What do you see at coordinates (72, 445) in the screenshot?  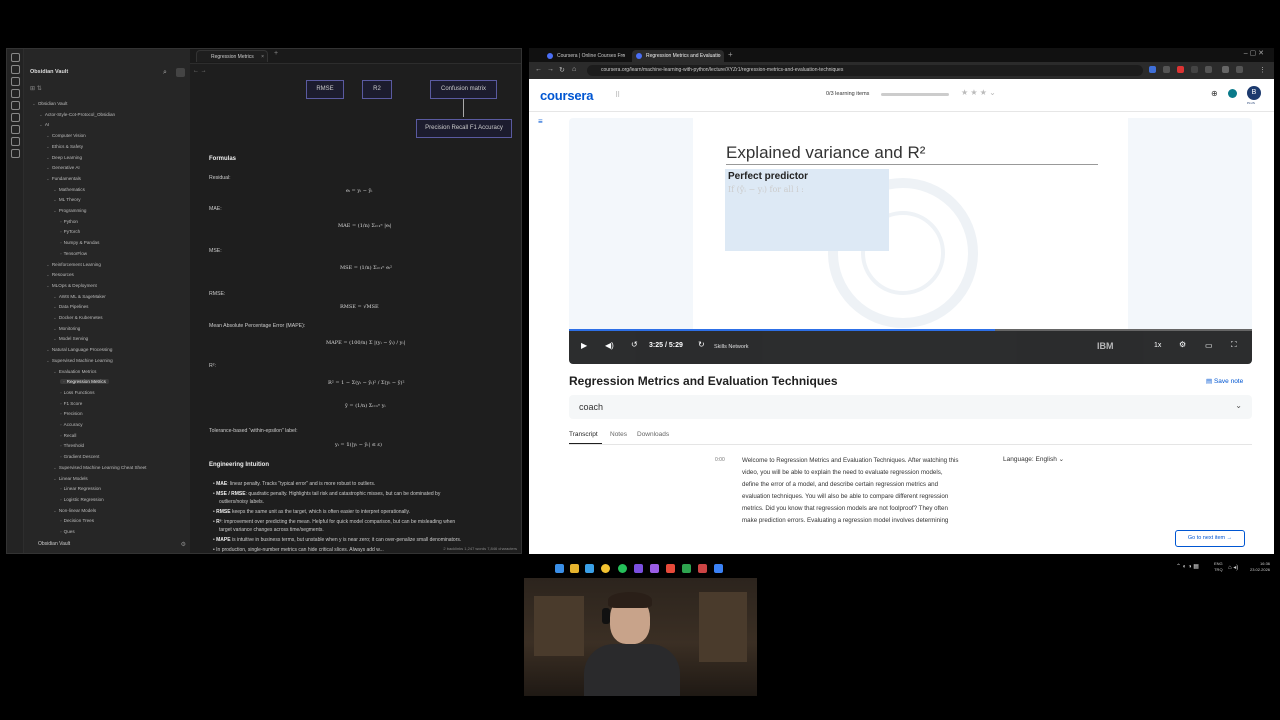 I see `tree-item: ▫ Threshold` at bounding box center [72, 445].